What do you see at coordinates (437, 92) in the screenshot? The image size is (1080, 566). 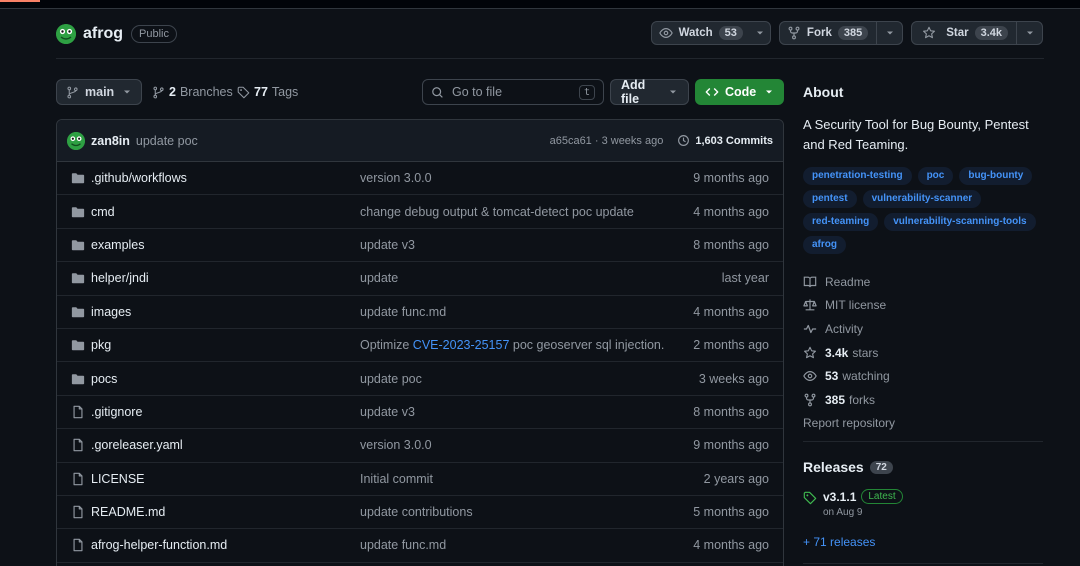 I see `search-icon` at bounding box center [437, 92].